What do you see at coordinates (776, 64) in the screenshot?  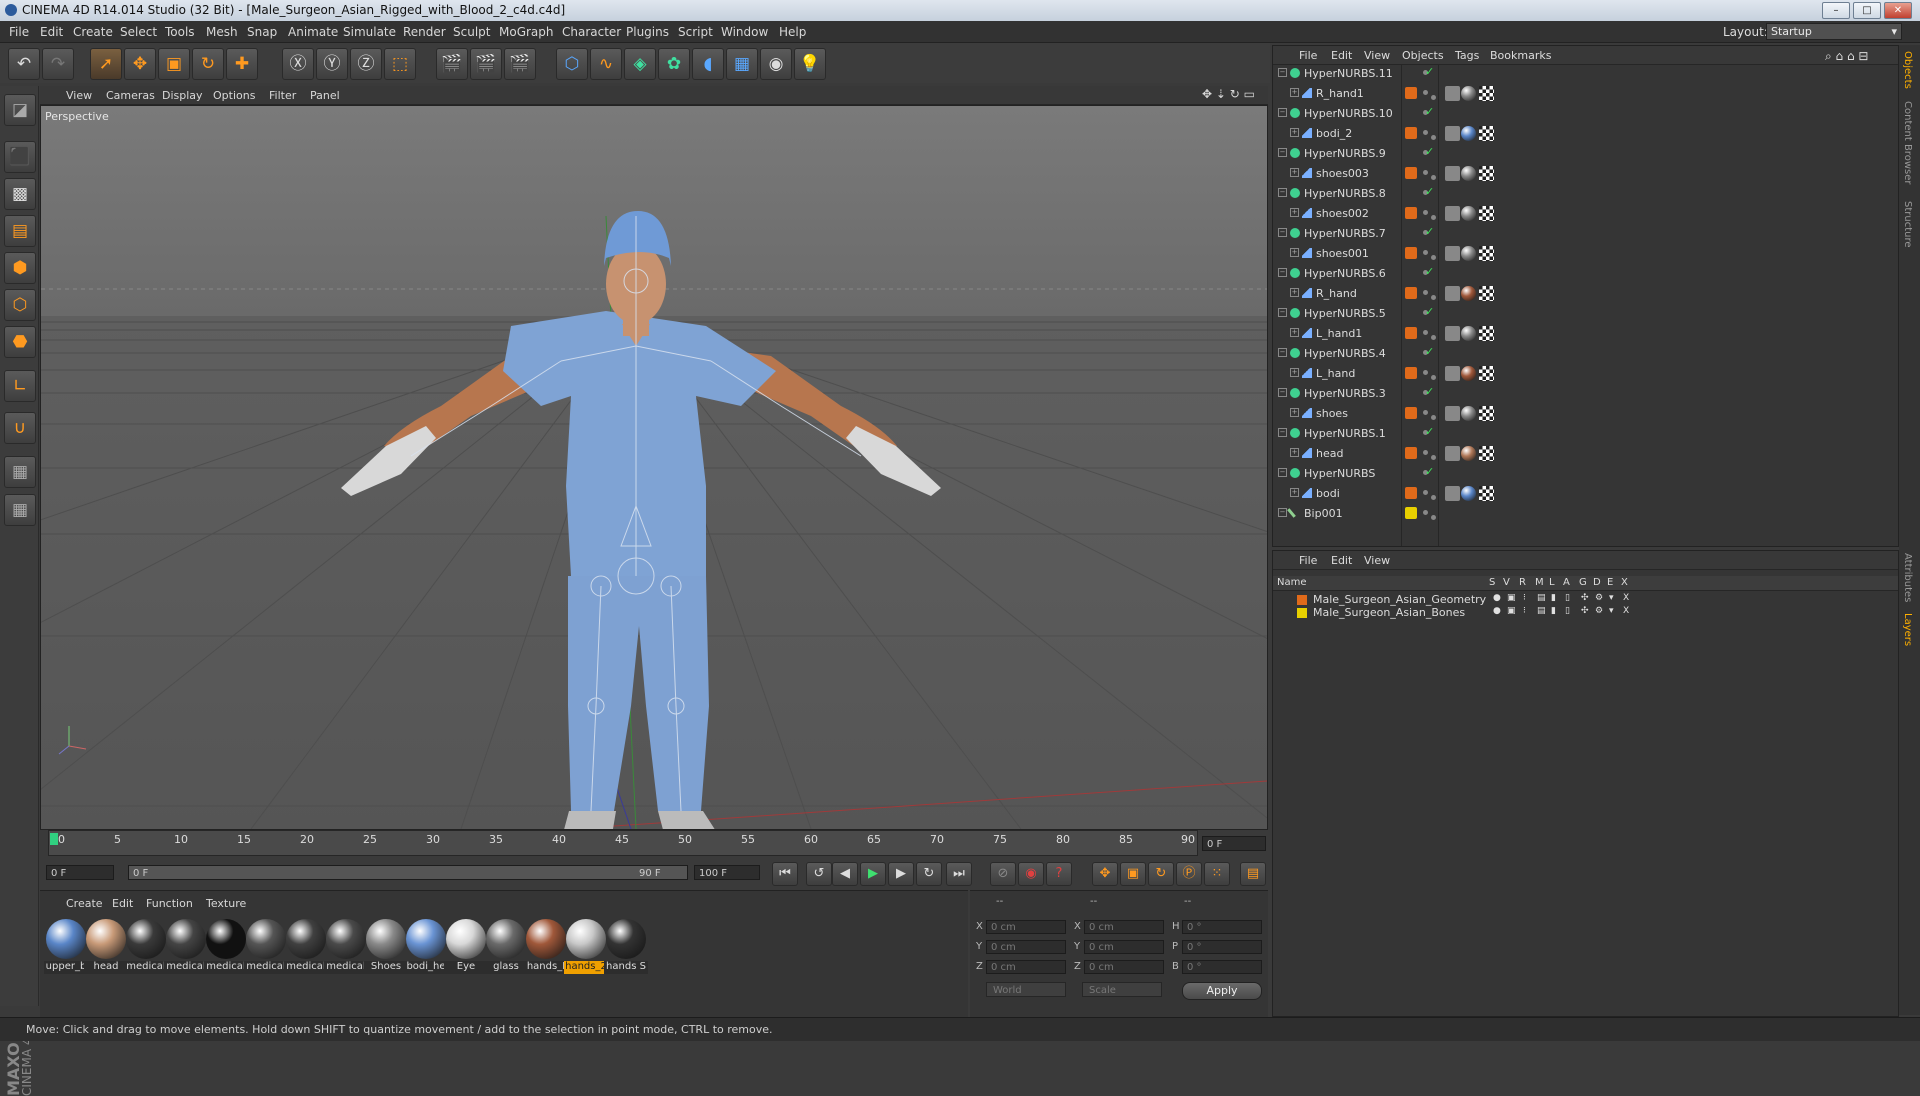 I see `add-camera-button: ◉` at bounding box center [776, 64].